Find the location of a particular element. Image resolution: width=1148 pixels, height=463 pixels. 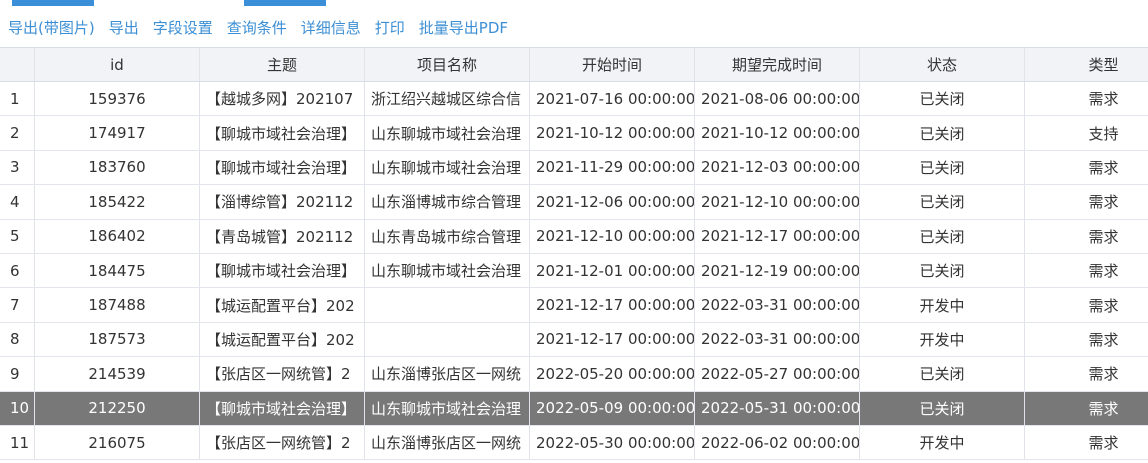

row-index-cell: 9 is located at coordinates (17, 374).